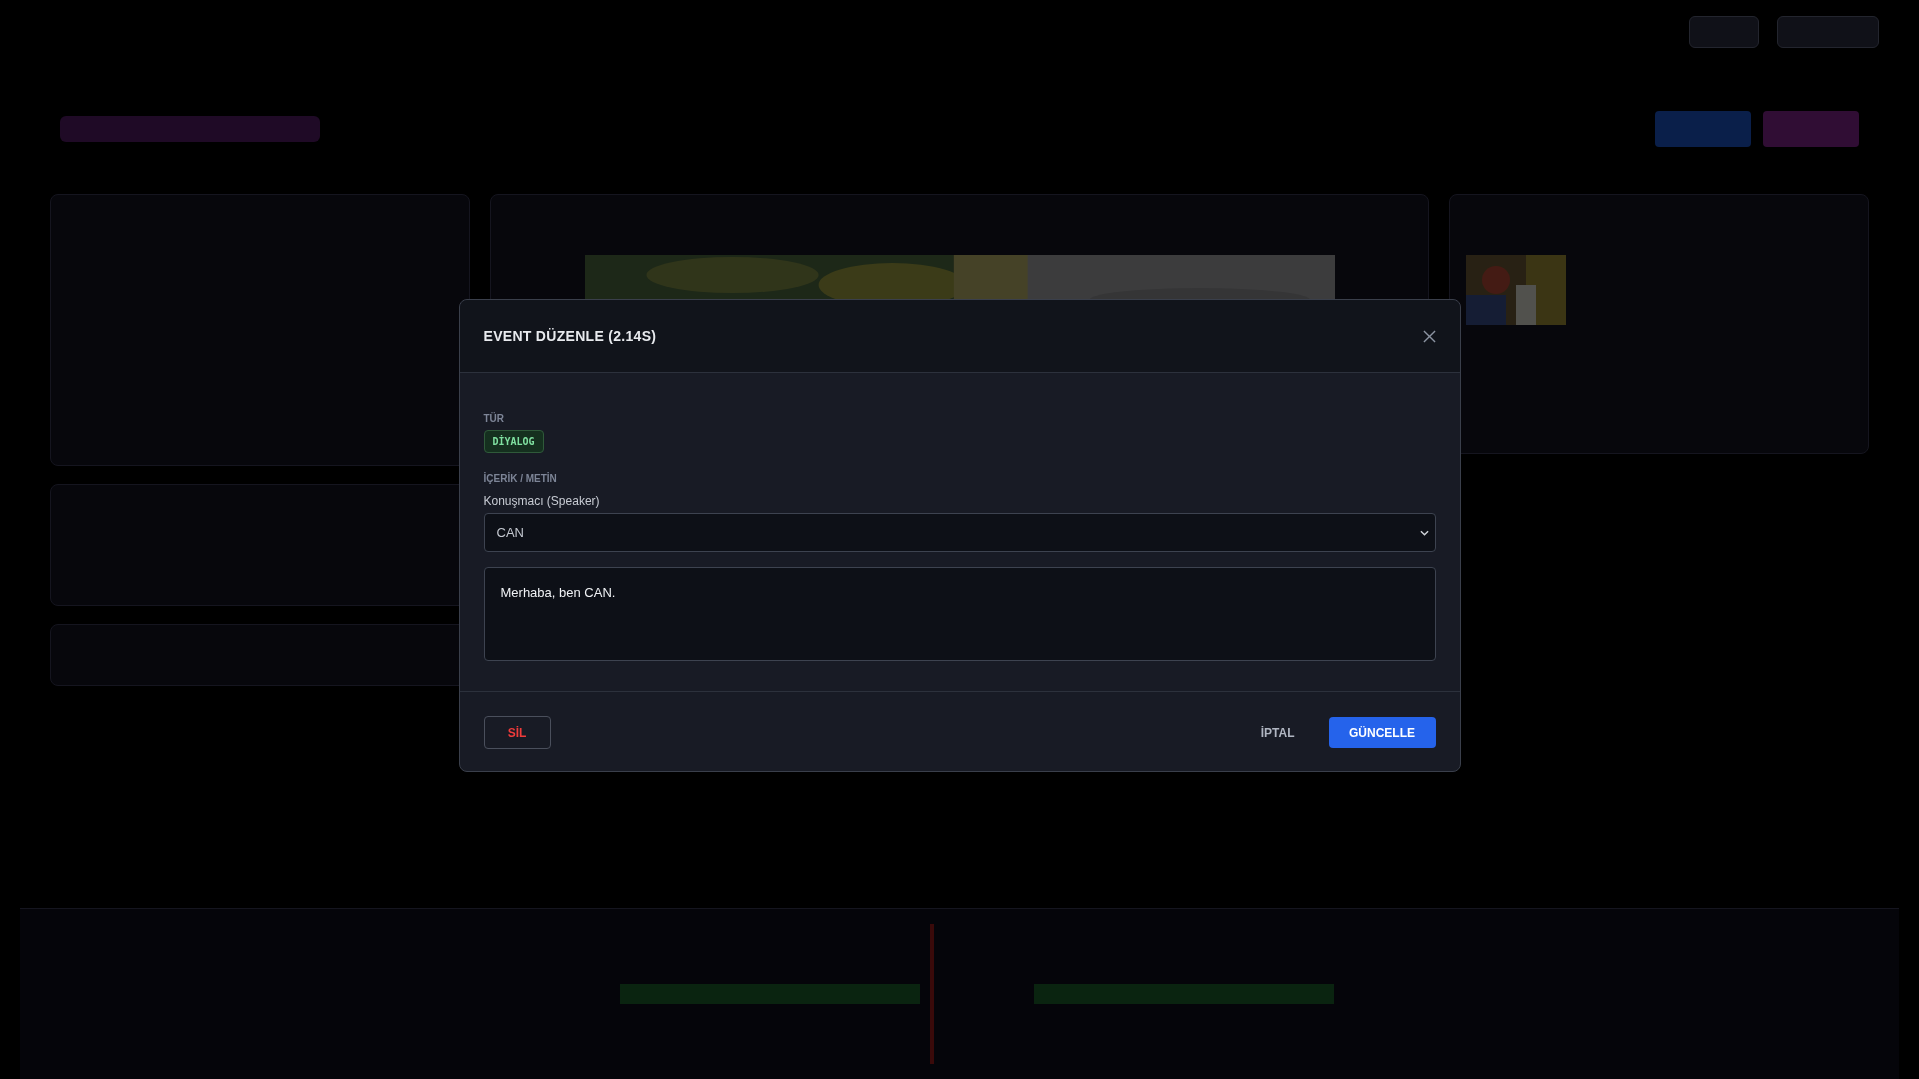 This screenshot has height=1079, width=1919. I want to click on speaker-select: CAN, so click(959, 532).